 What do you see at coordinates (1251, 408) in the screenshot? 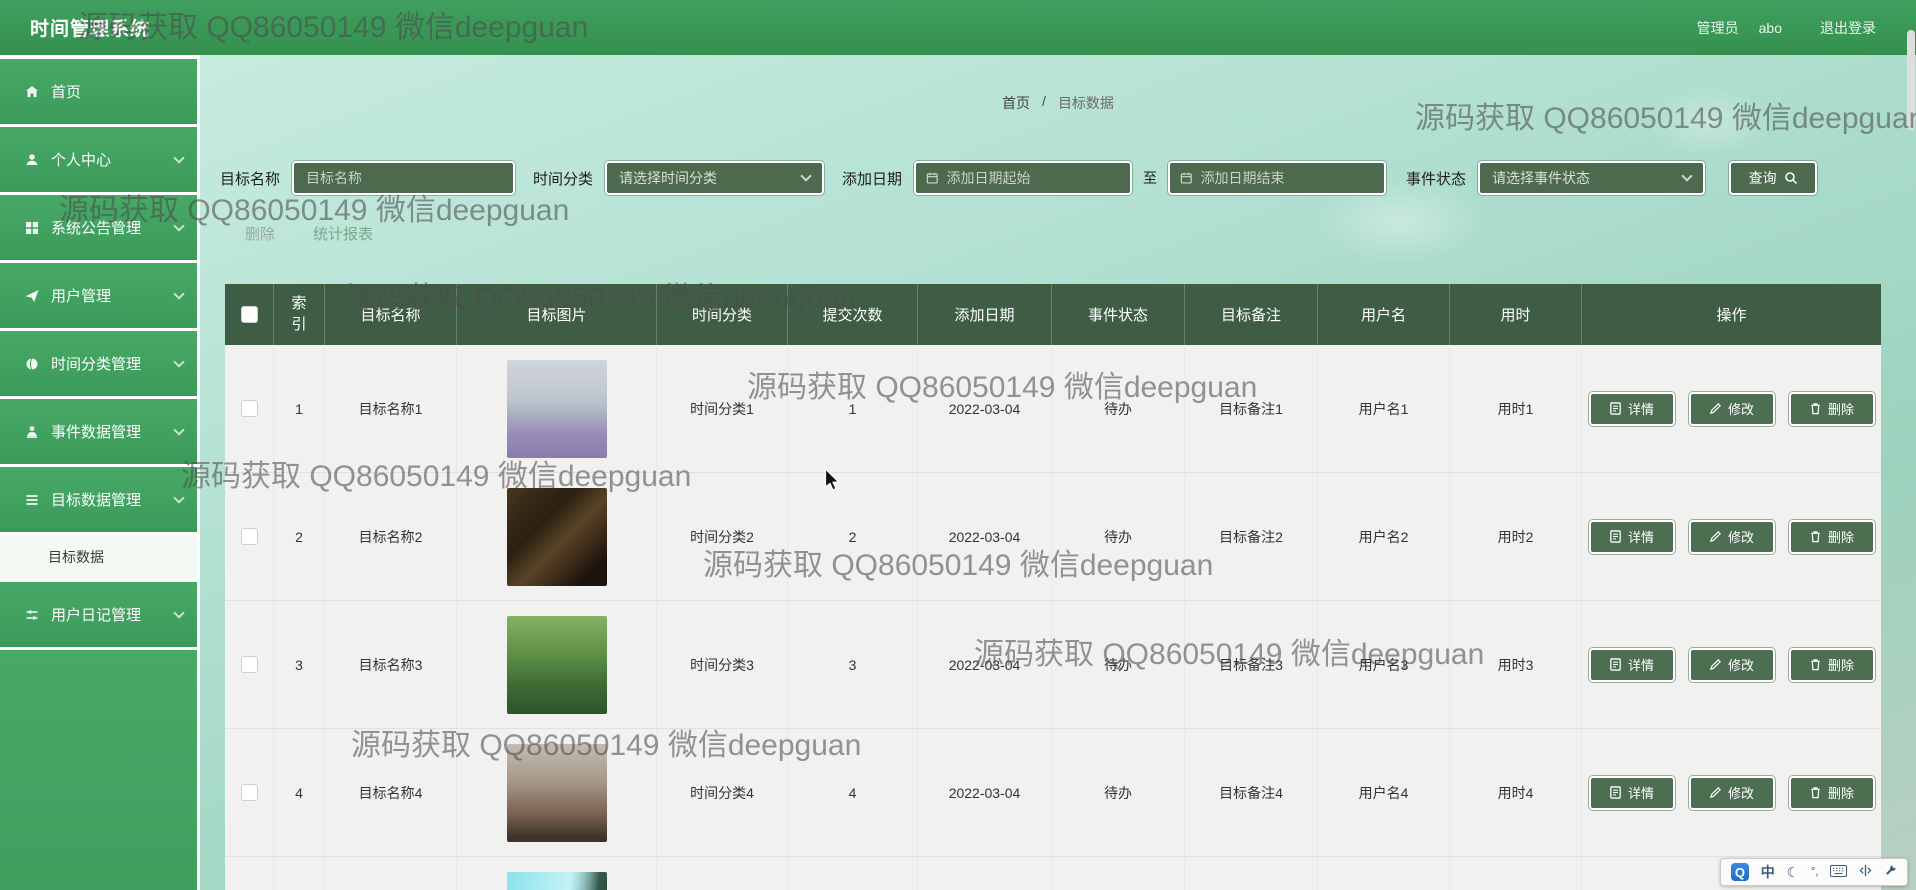
I see `cell-goal-note: 目标备注1` at bounding box center [1251, 408].